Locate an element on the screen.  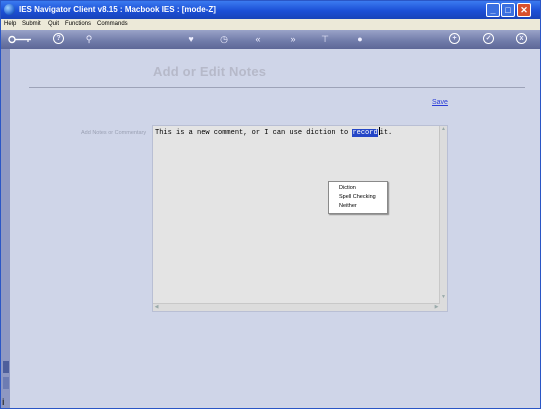
context-menu-item-neither: Neither is located at coordinates (348, 206).